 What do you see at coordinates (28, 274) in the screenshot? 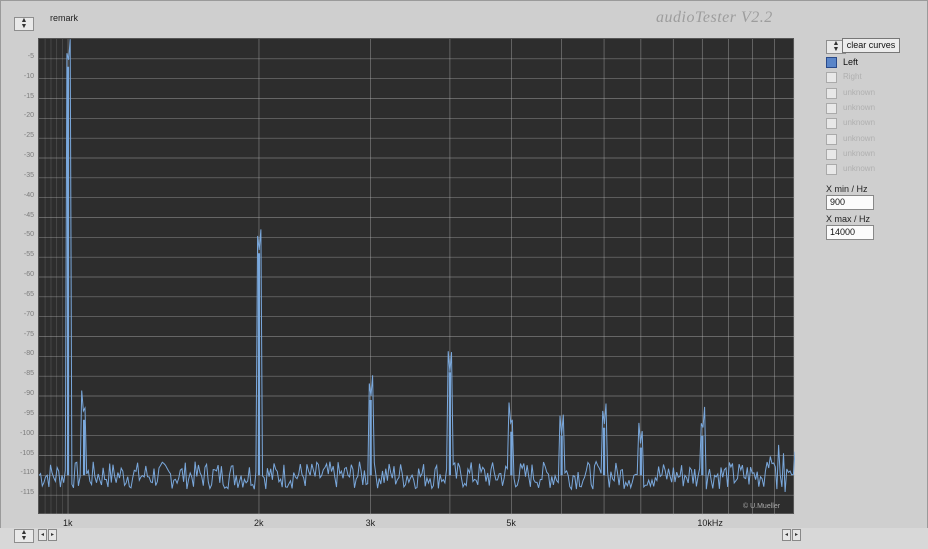
I see `y-tick-label: -60` at bounding box center [28, 274].